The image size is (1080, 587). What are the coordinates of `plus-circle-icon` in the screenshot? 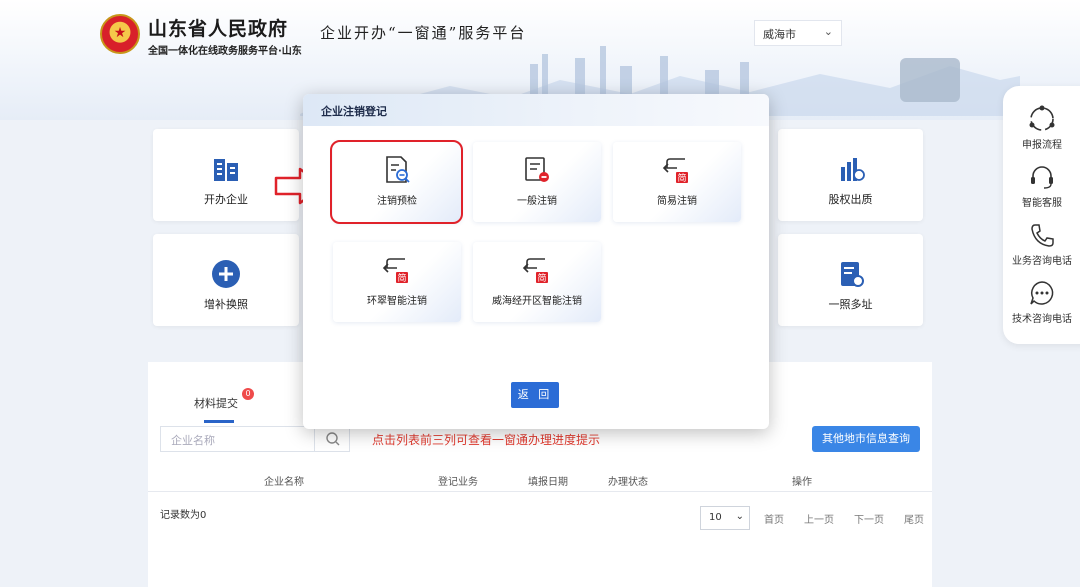 It's located at (226, 274).